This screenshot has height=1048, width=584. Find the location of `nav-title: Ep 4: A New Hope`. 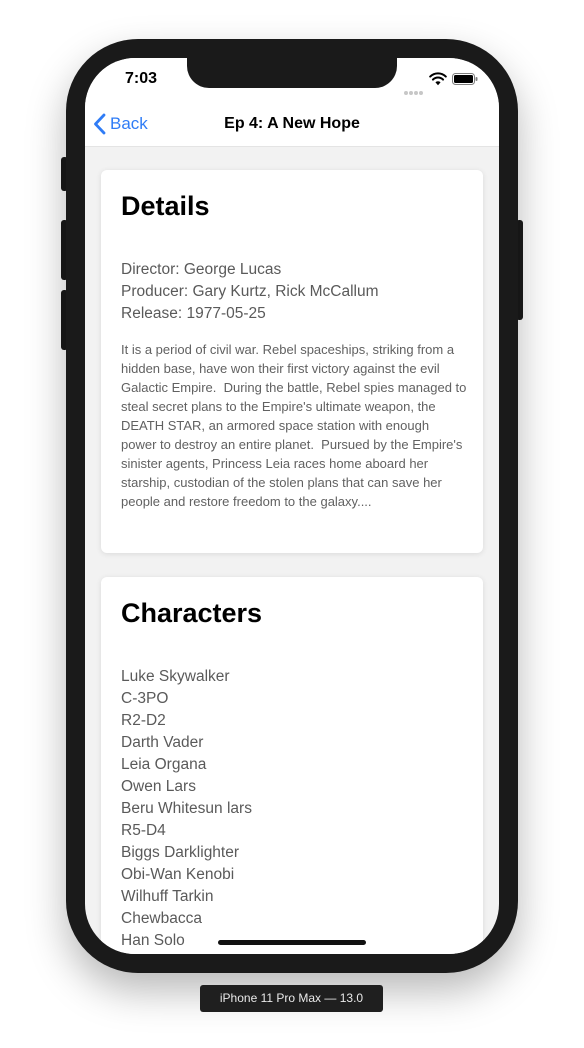

nav-title: Ep 4: A New Hope is located at coordinates (292, 123).